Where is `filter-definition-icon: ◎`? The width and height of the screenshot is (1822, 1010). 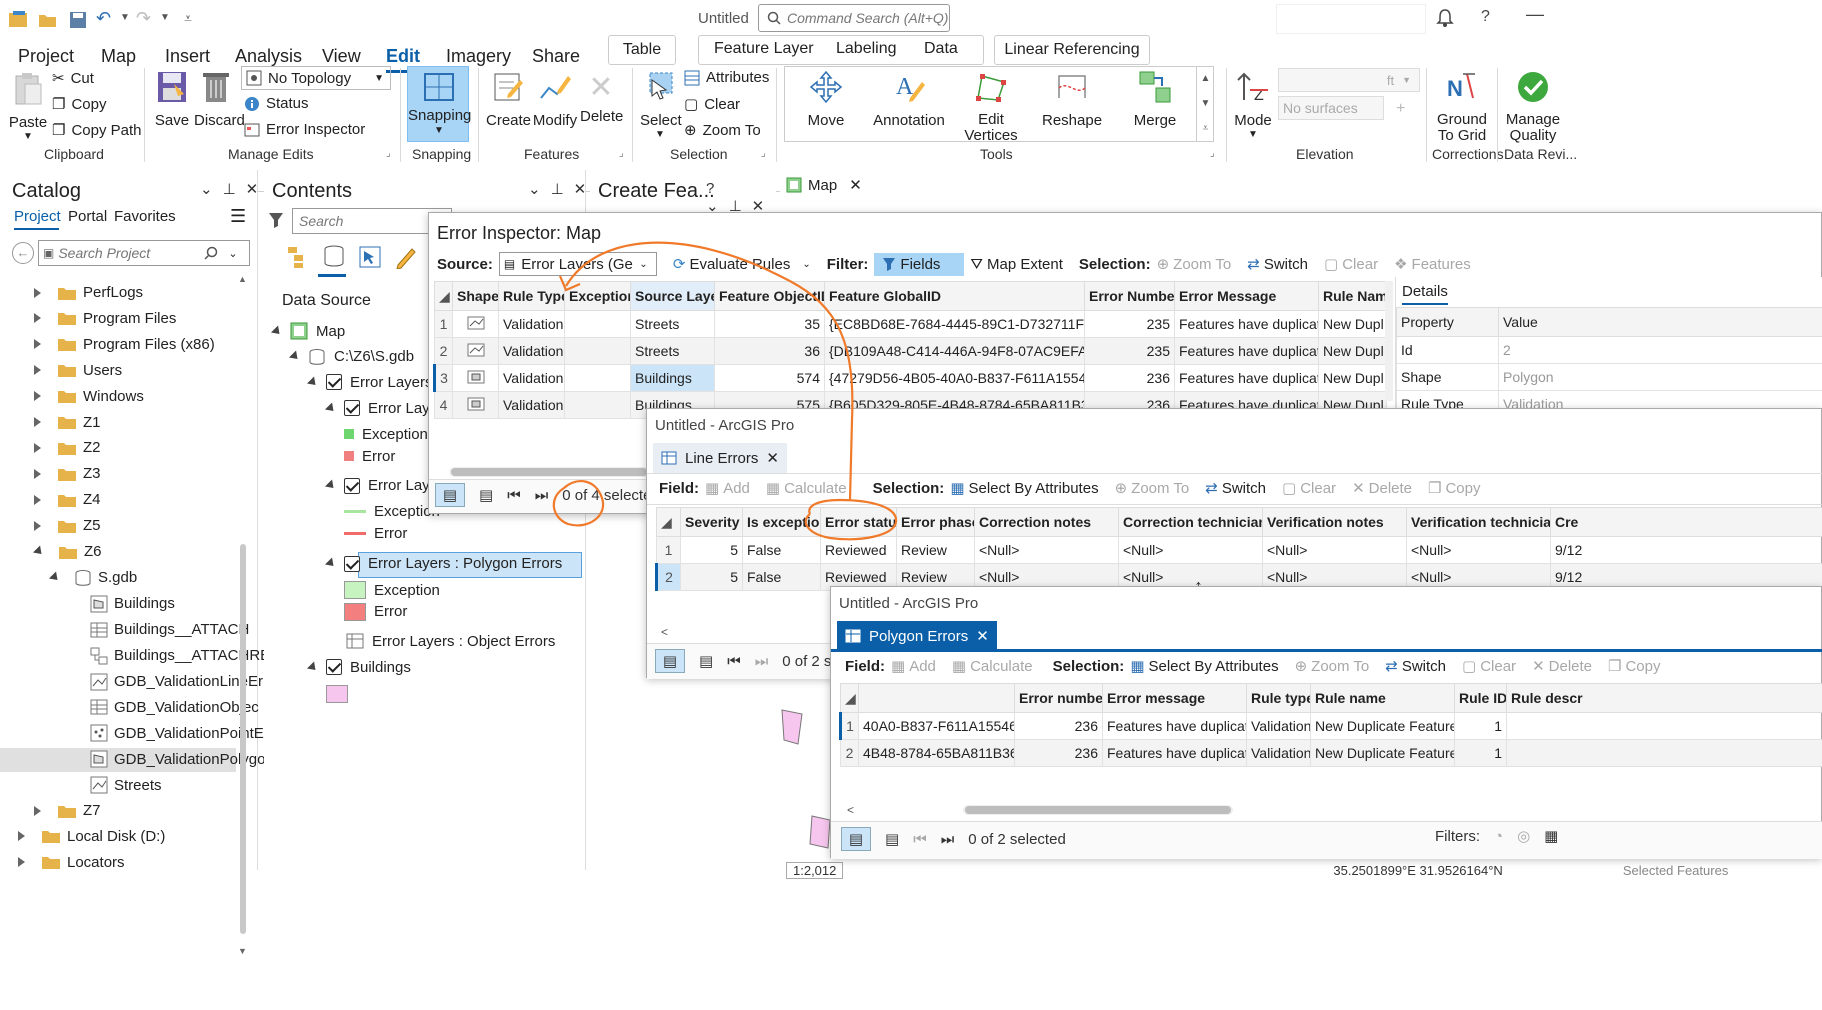 filter-definition-icon: ◎ is located at coordinates (1523, 836).